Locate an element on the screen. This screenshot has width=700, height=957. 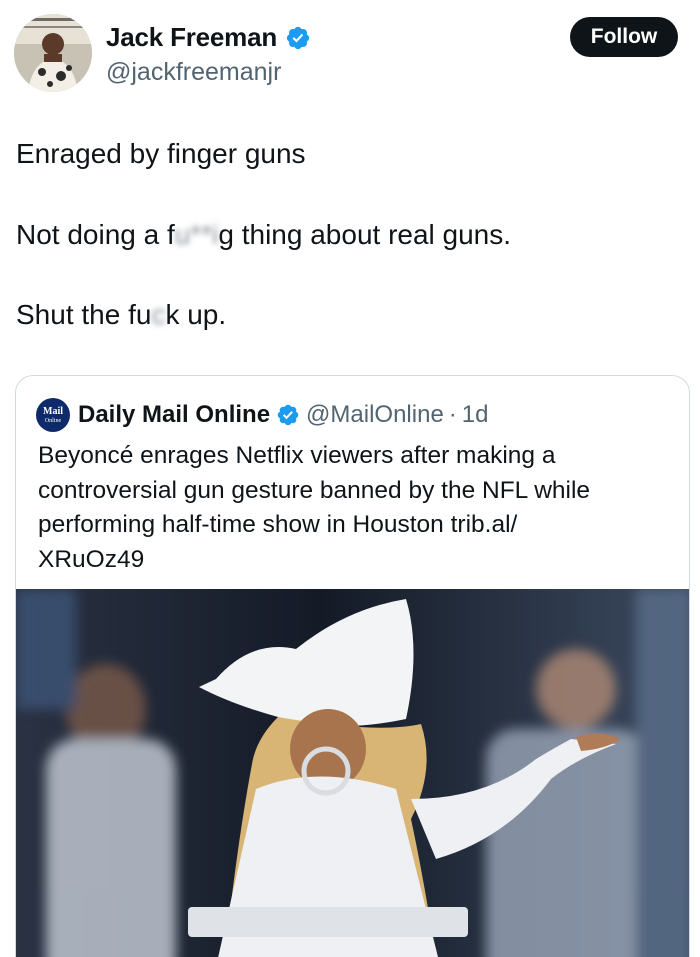
quoted-text-line: XRuOz49 is located at coordinates (353, 560).